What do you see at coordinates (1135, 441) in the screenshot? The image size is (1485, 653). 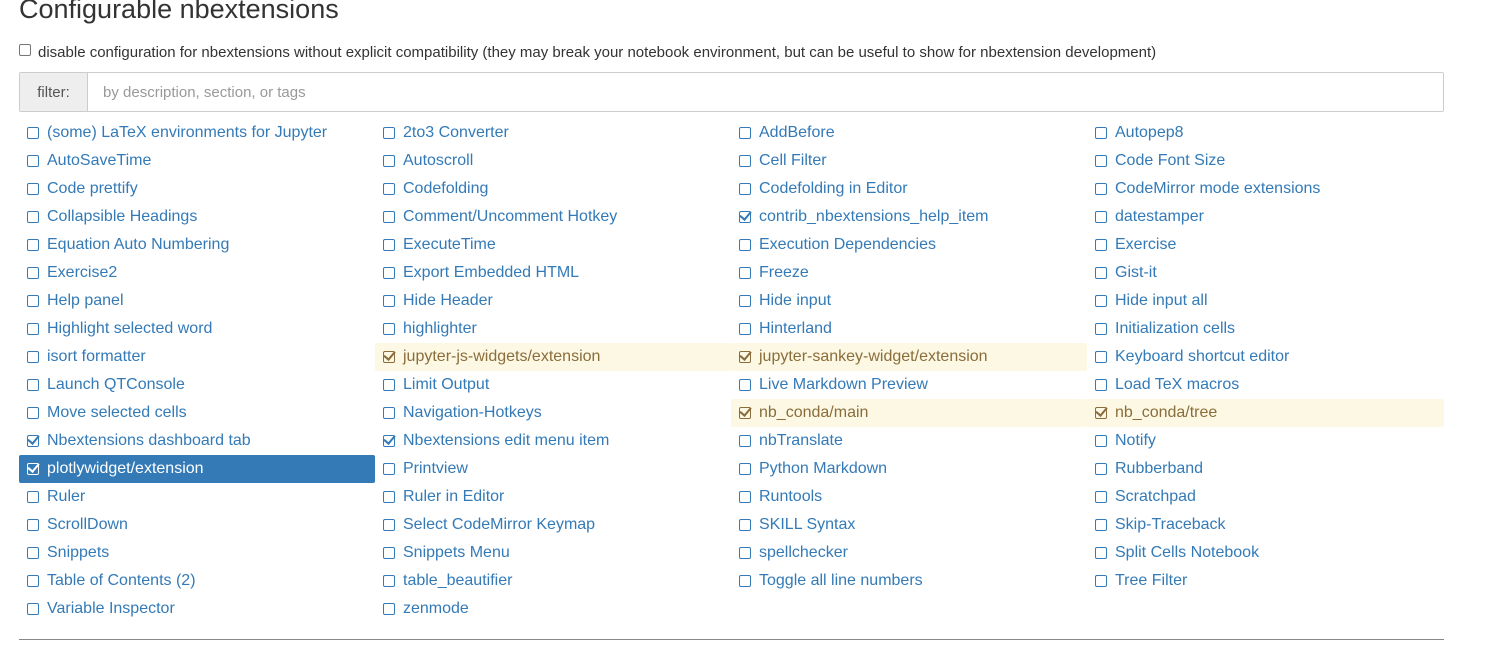 I see `extension-label: Notify` at bounding box center [1135, 441].